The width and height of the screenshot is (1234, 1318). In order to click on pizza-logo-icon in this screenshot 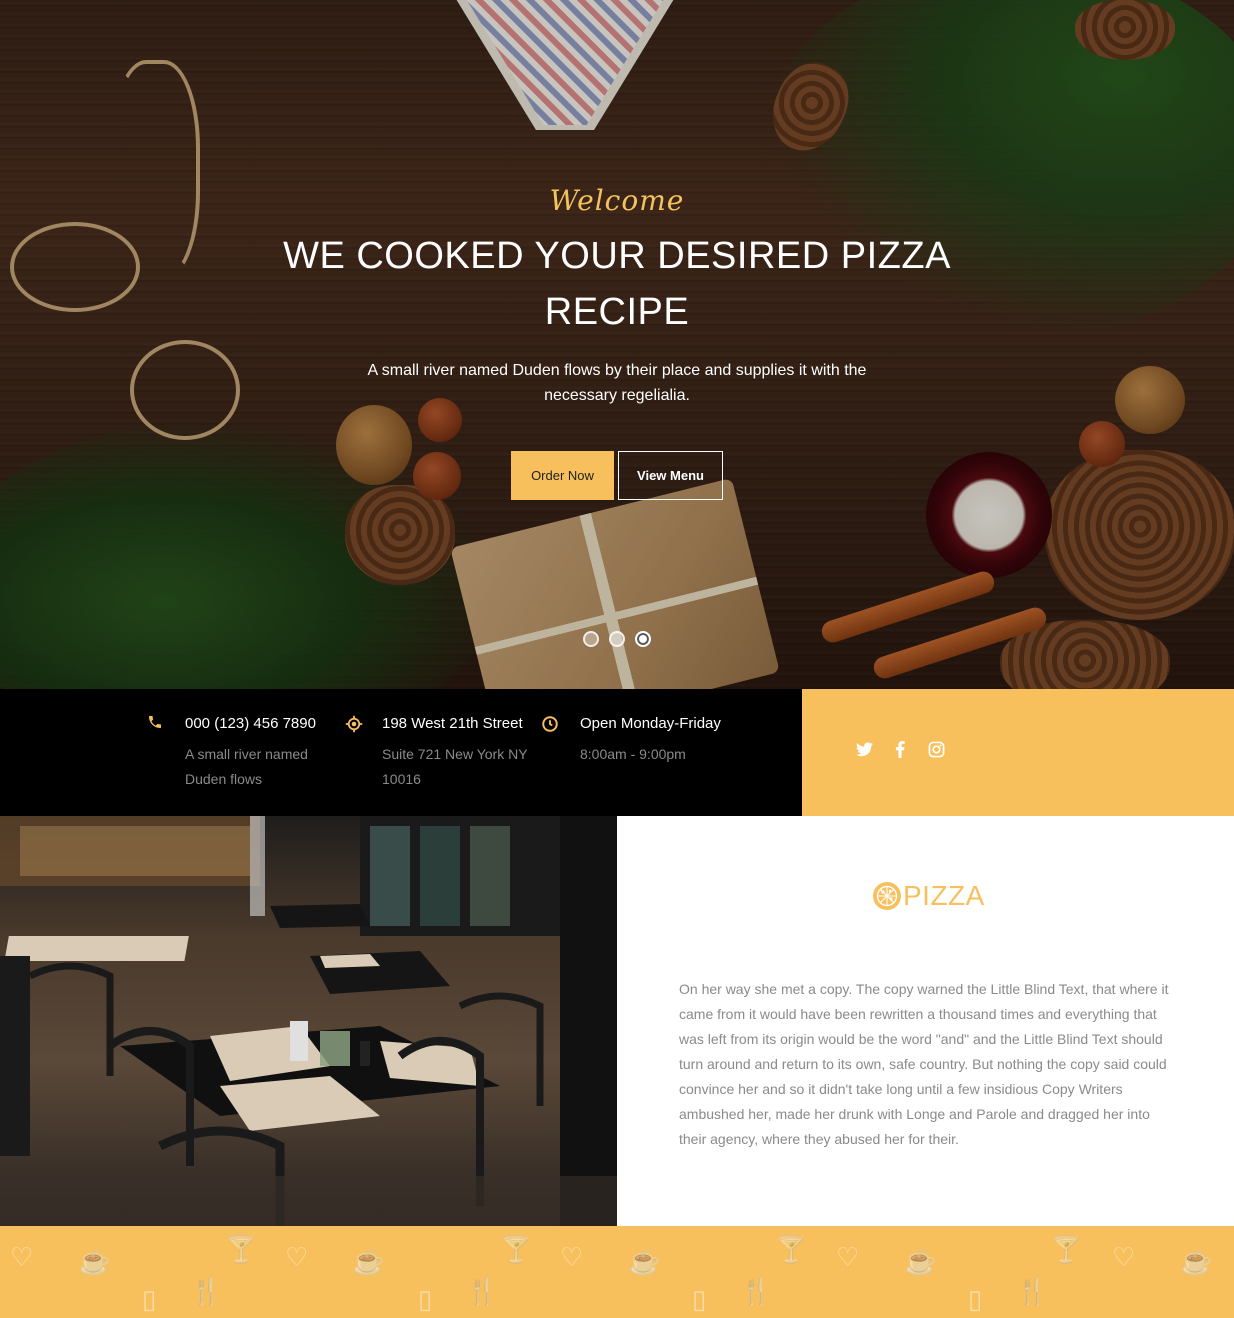, I will do `click(887, 896)`.